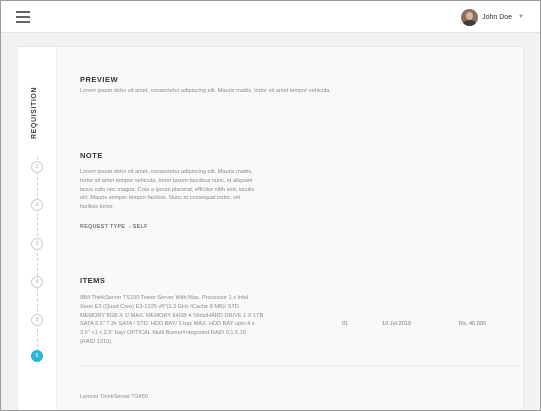  I want to click on items-title: ITEMS, so click(93, 280).